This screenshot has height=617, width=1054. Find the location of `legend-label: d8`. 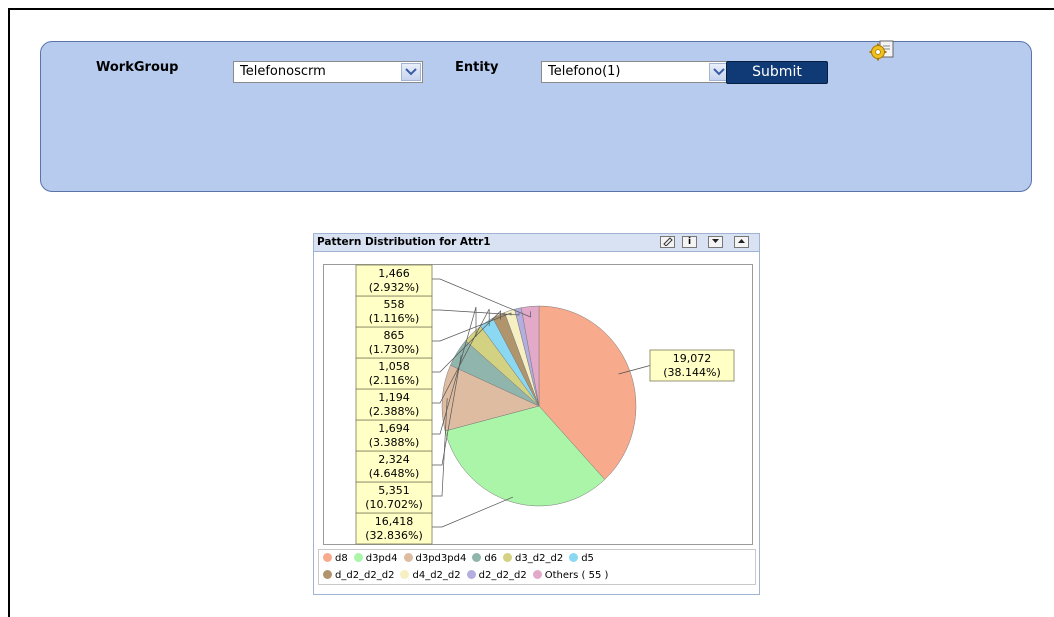

legend-label: d8 is located at coordinates (341, 558).